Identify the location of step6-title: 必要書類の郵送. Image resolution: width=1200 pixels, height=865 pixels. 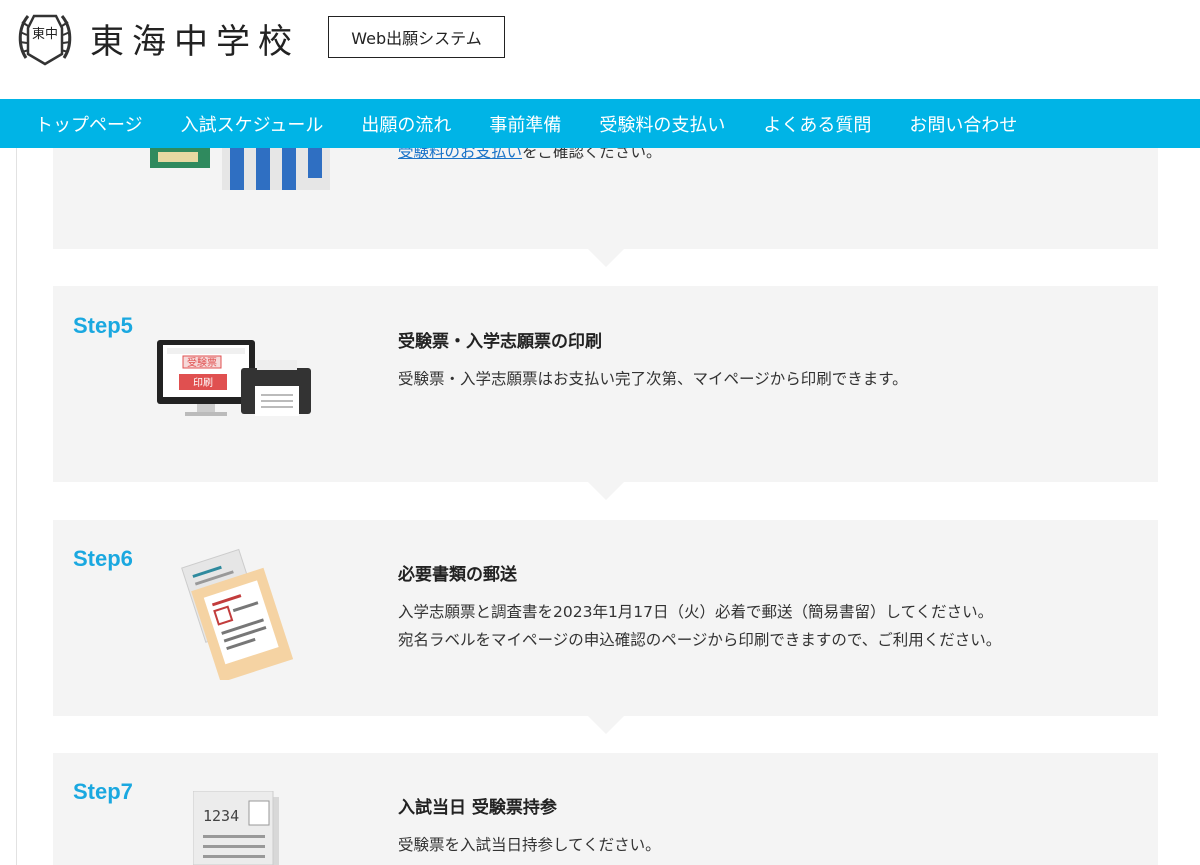
(457, 575).